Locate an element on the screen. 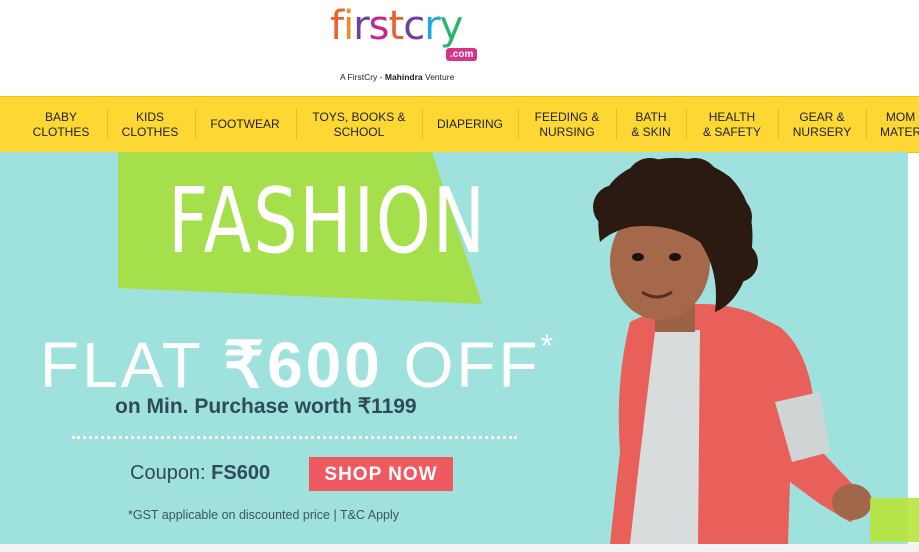 The width and height of the screenshot is (919, 552). banner-offer: FLAT ₹600 OFF* is located at coordinates (298, 355).